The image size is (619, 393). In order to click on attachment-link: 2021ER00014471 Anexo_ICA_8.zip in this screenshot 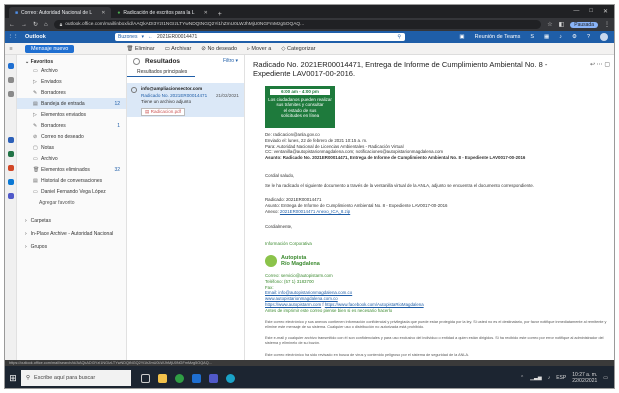, I will do `click(315, 211)`.